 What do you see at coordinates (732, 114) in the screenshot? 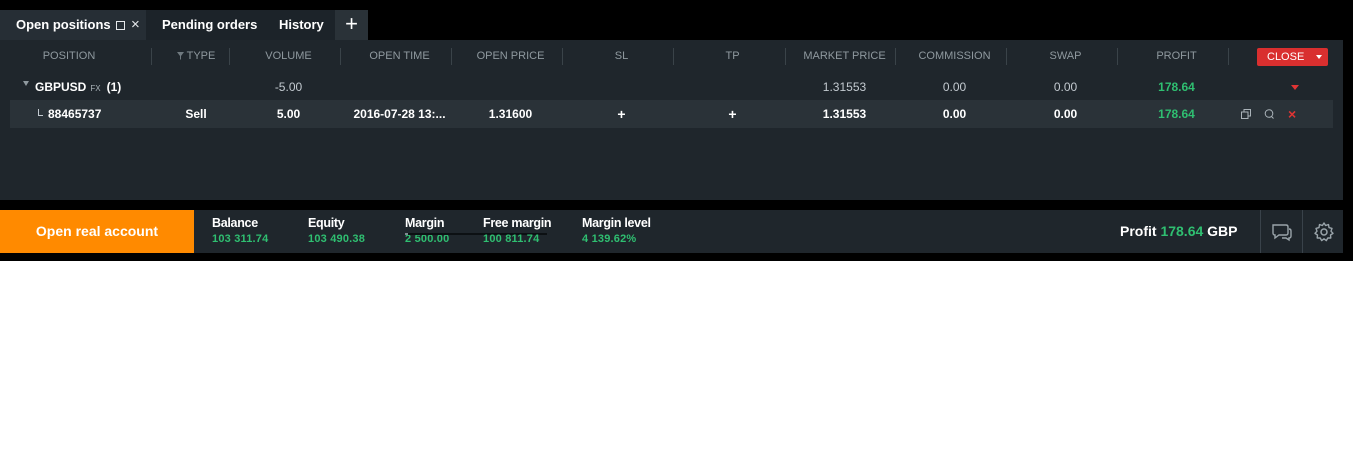
I see `add-take-profit-button: +` at bounding box center [732, 114].